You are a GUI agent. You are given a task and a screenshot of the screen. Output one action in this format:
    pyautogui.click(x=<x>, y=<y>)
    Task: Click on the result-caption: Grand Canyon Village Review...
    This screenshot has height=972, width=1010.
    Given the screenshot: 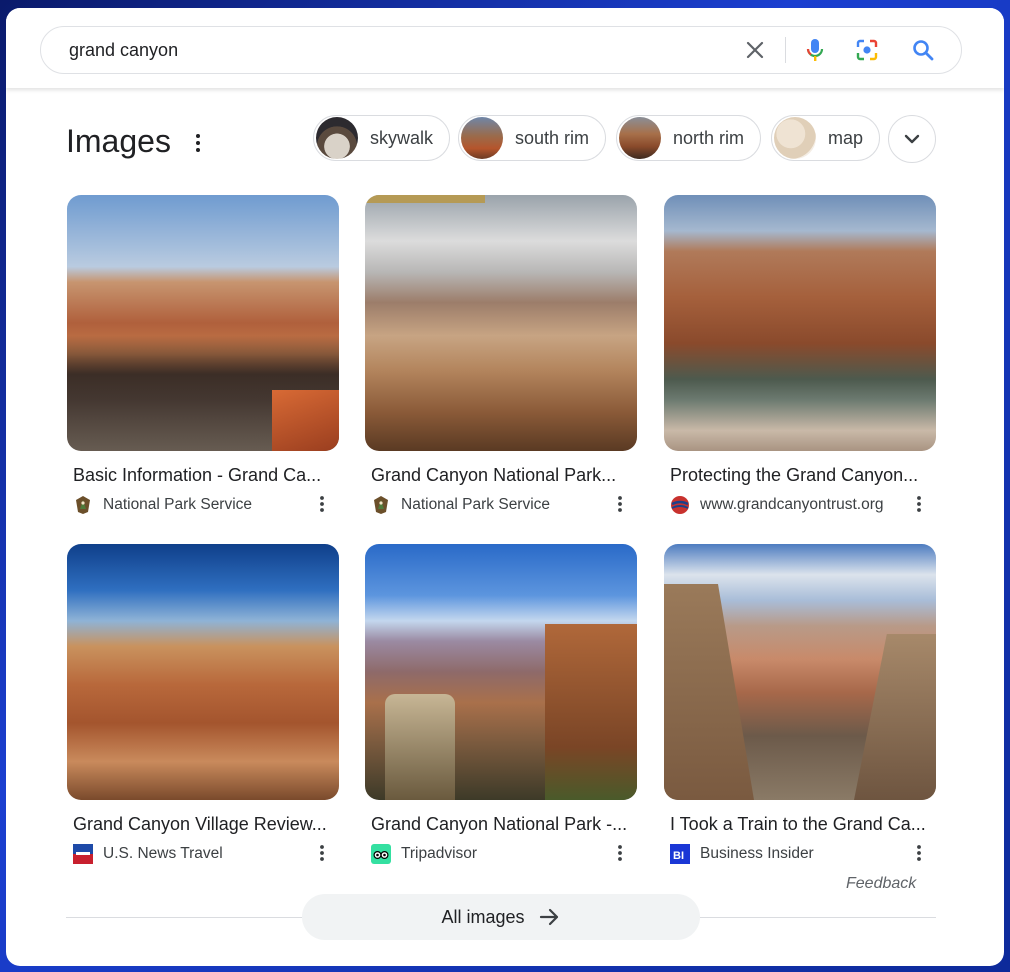 What is the action you would take?
    pyautogui.click(x=206, y=824)
    